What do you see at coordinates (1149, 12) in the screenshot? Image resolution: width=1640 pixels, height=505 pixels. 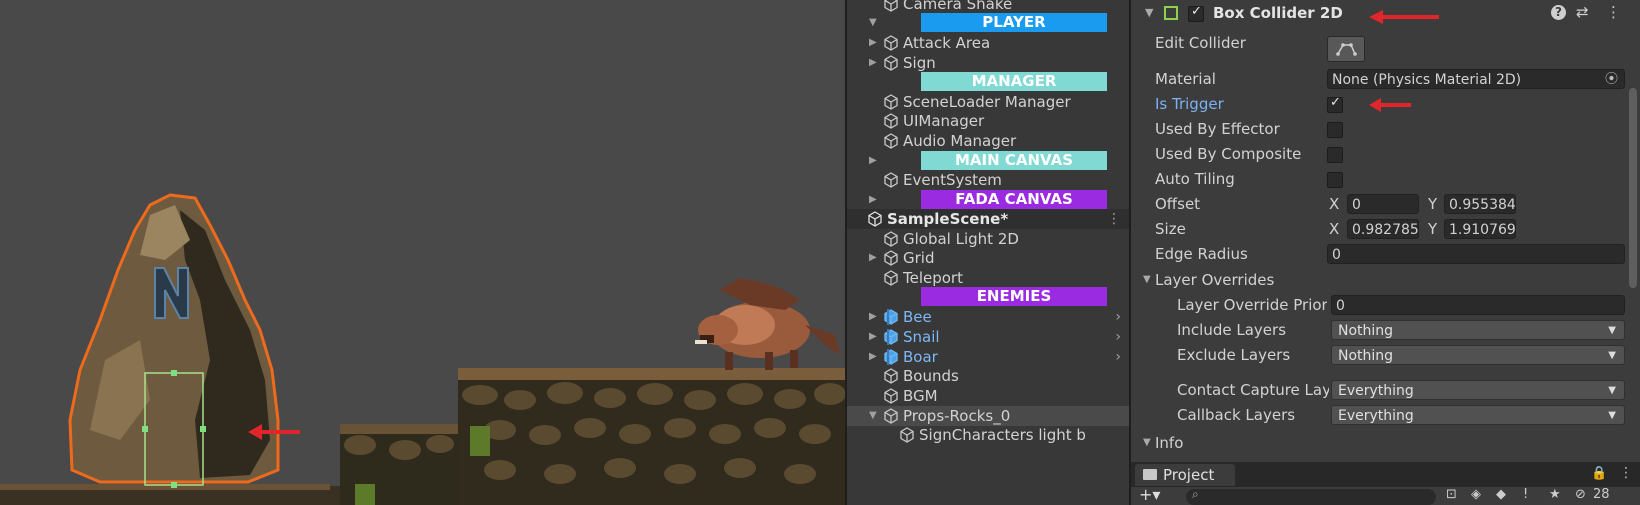 I see `foldout-arrow-icon: ▼` at bounding box center [1149, 12].